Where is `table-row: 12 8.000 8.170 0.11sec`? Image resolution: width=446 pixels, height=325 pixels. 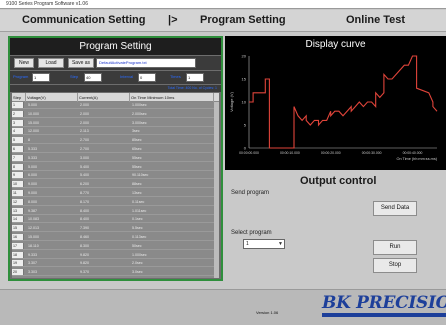 table-row: 12 8.000 8.170 0.11sec is located at coordinates (115, 202).